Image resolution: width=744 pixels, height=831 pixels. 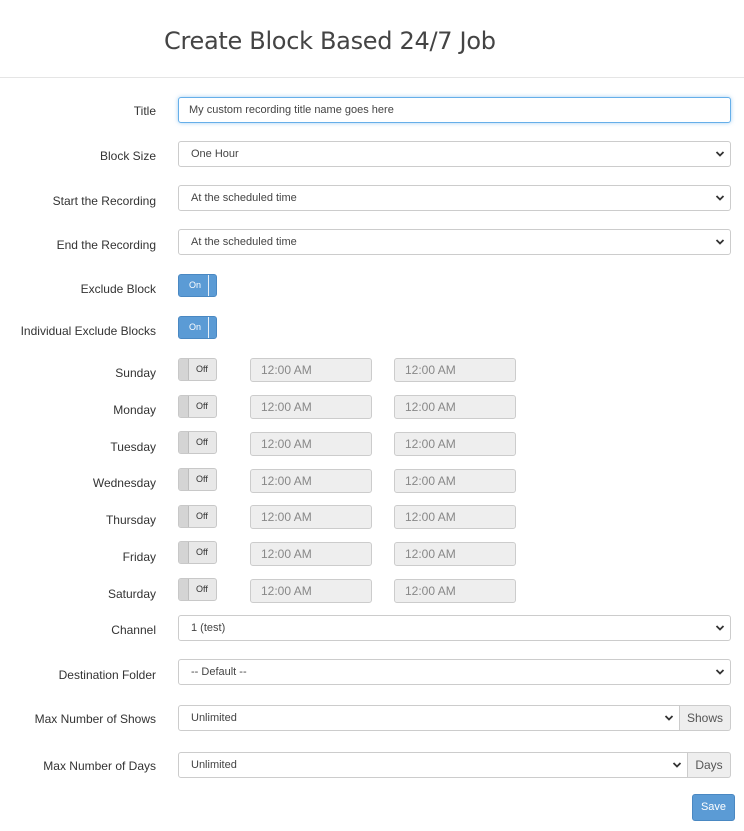 I want to click on friday-start-time: 12:00 AM, so click(x=311, y=554).